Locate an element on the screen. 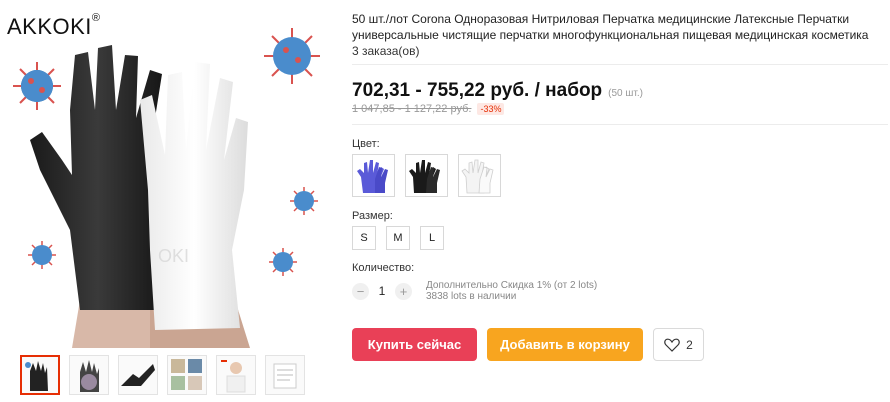 The height and width of the screenshot is (402, 890). size-options: S M L is located at coordinates (398, 238).